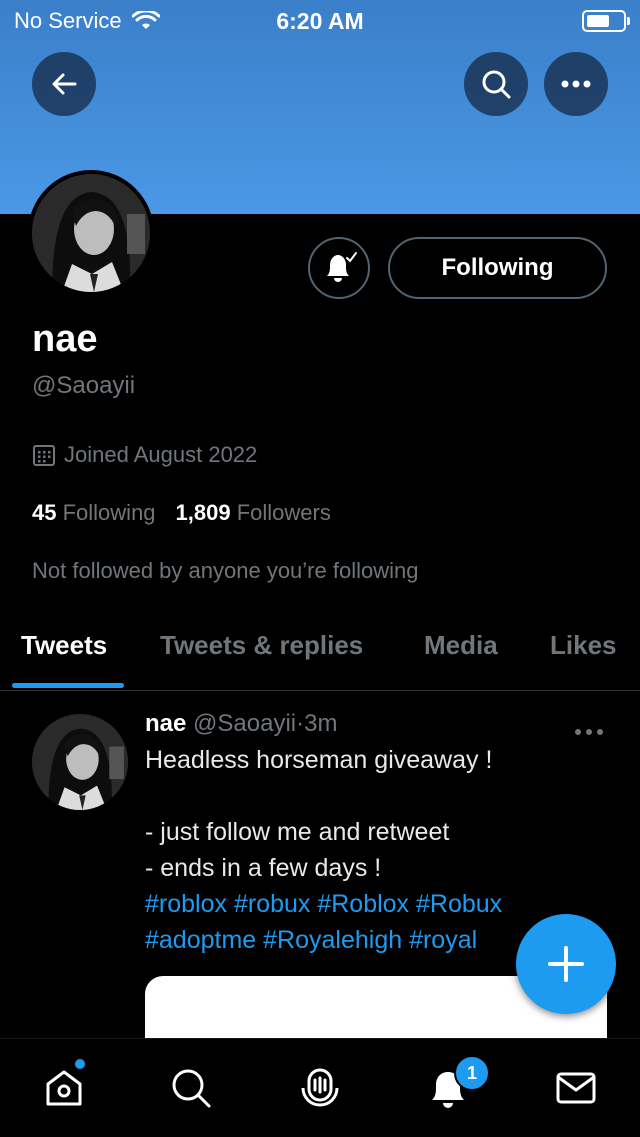  What do you see at coordinates (342, 267) in the screenshot?
I see `bell-check-icon` at bounding box center [342, 267].